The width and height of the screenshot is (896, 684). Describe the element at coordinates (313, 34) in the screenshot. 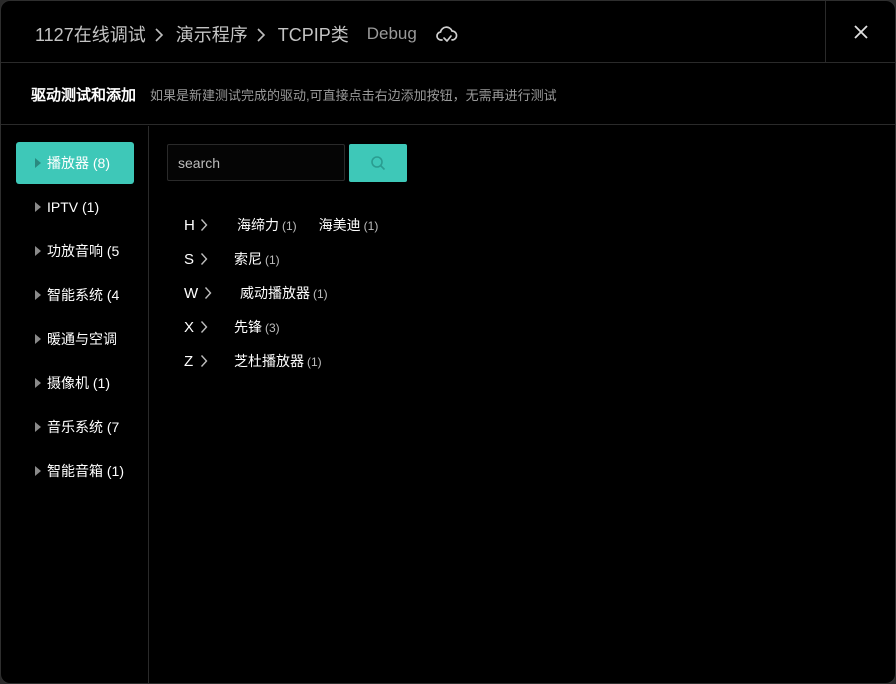

I see `breadcrumb-item-3: TCPIP类` at that location.